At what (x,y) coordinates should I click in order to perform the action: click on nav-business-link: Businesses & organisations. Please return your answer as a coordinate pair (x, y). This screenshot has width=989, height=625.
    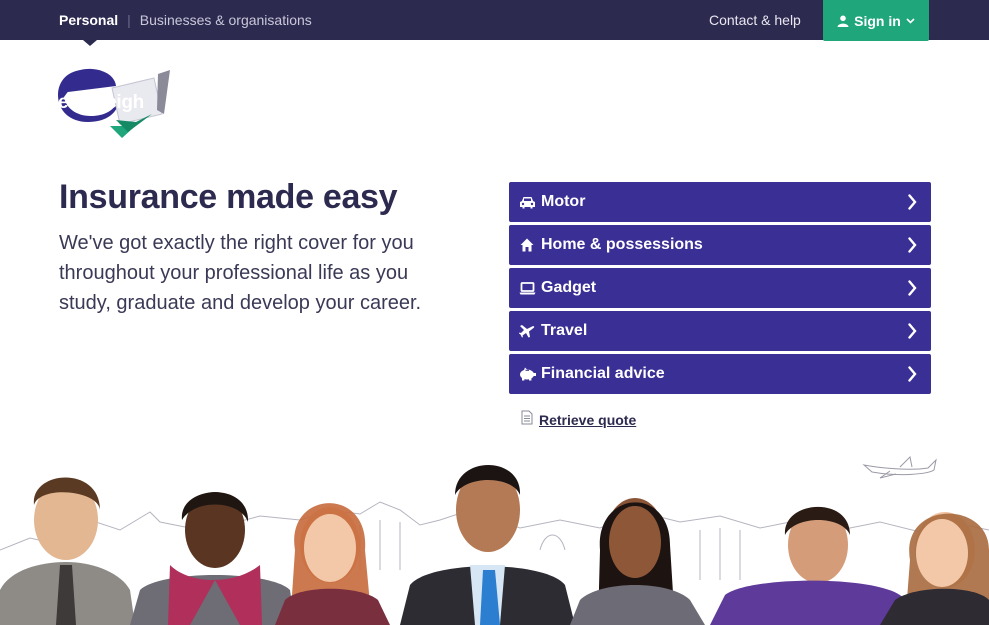
    Looking at the image, I should click on (226, 20).